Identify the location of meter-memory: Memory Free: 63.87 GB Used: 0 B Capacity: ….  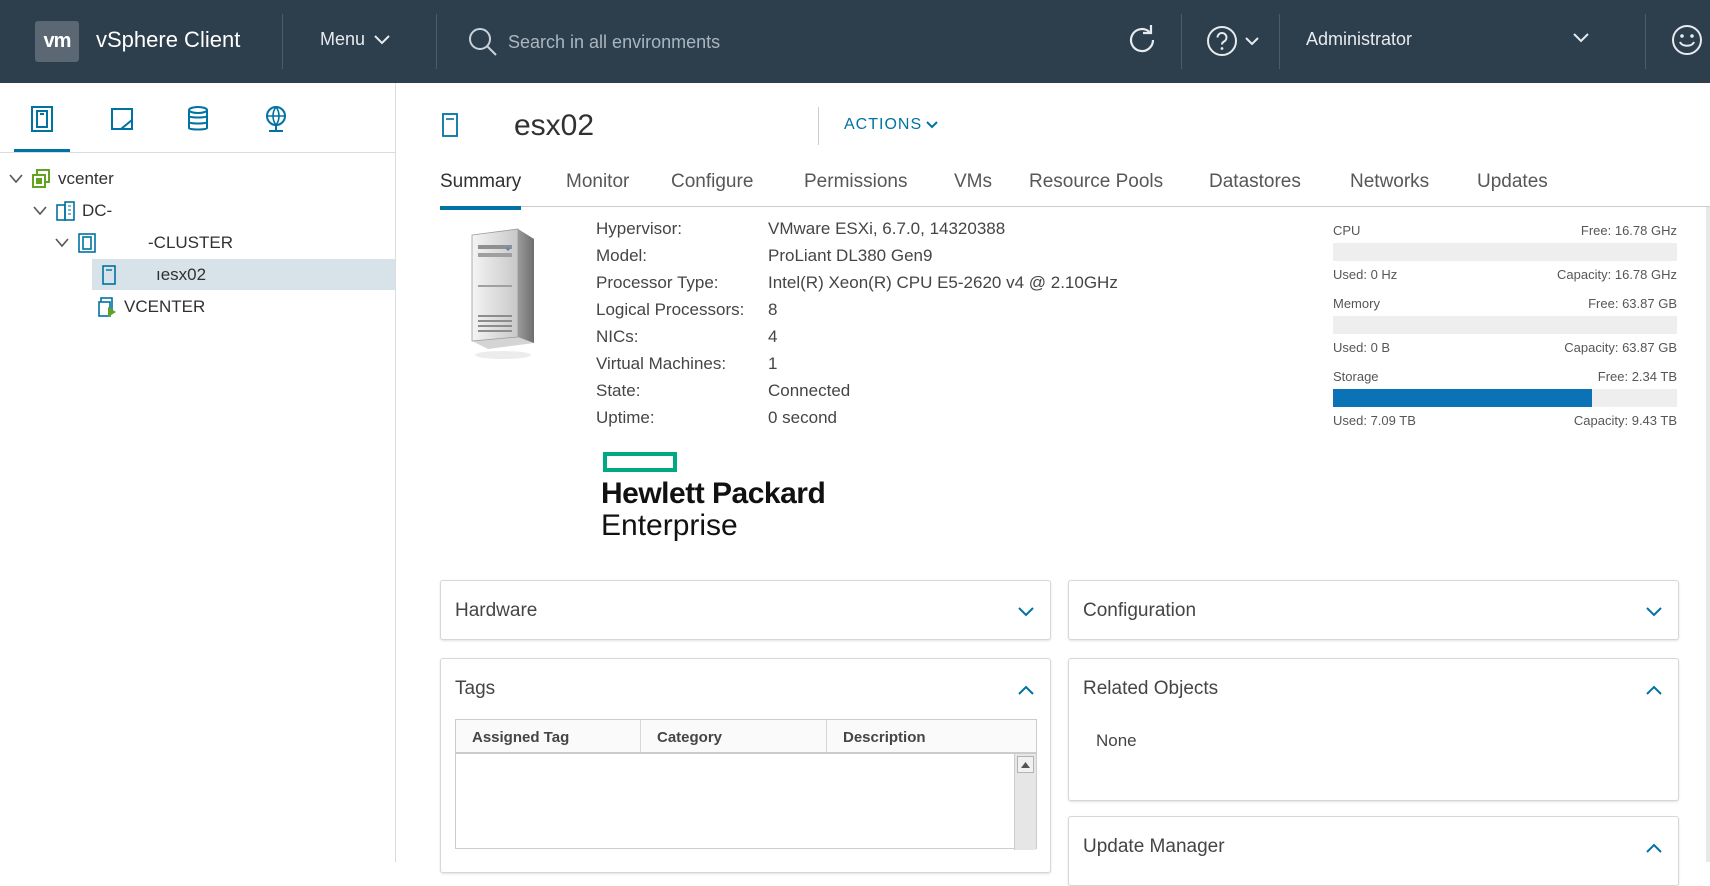
(1505, 332).